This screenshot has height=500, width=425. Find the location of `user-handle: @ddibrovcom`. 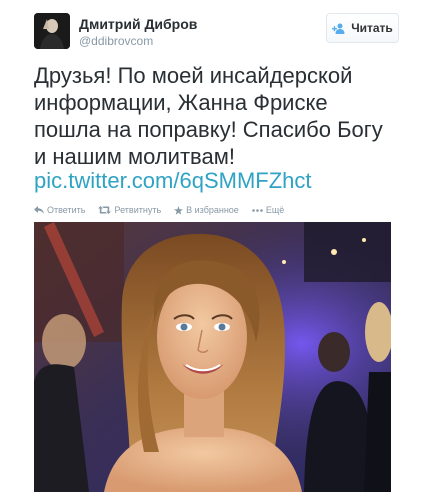

user-handle: @ddibrovcom is located at coordinates (116, 41).